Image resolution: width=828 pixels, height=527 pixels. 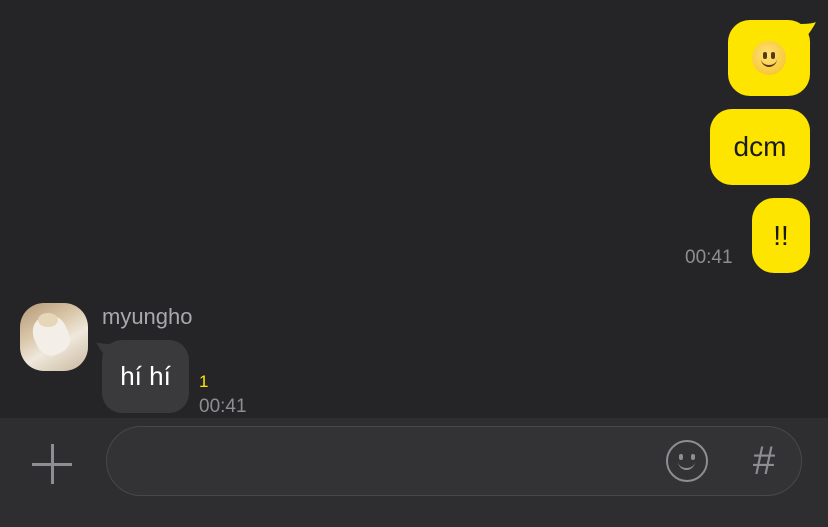 I want to click on message-text: !!, so click(x=781, y=235).